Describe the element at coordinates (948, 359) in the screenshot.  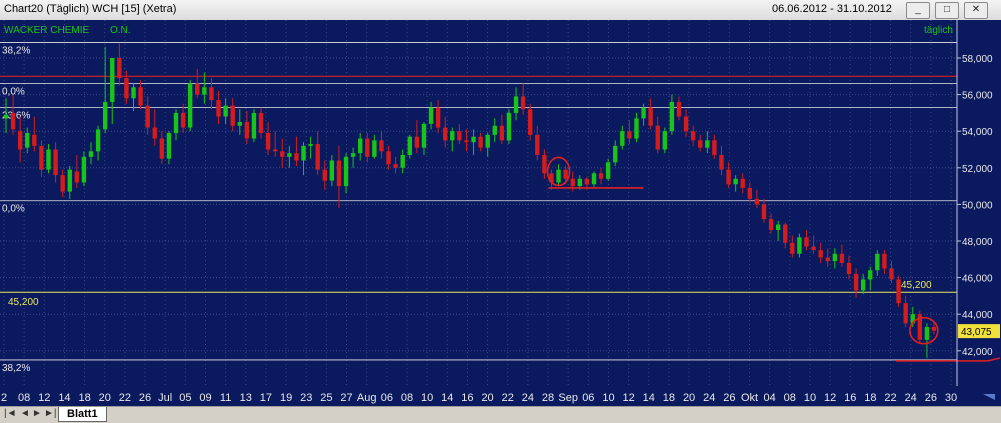
I see `bottom-mark-line` at that location.